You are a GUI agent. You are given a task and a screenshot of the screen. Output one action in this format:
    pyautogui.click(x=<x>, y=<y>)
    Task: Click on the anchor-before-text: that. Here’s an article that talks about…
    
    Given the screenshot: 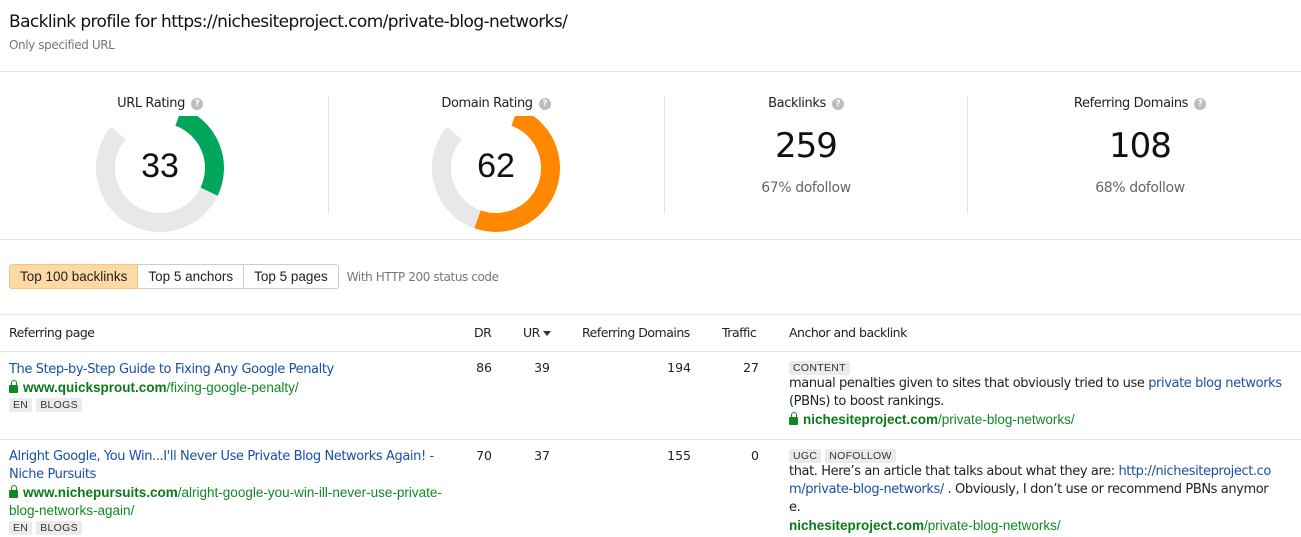 What is the action you would take?
    pyautogui.click(x=954, y=471)
    